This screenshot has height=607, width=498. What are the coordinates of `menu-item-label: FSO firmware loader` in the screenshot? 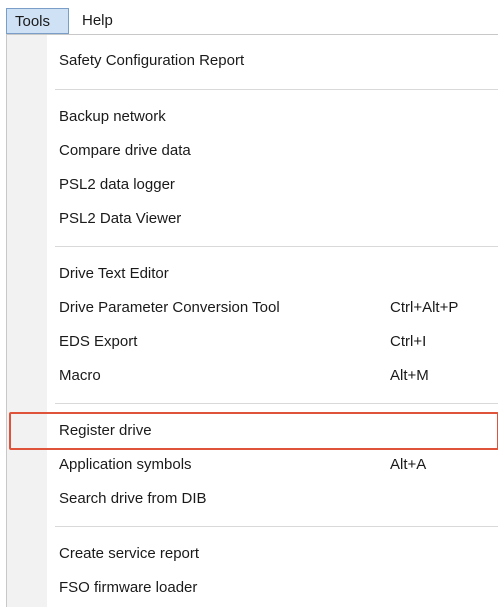 It's located at (128, 587).